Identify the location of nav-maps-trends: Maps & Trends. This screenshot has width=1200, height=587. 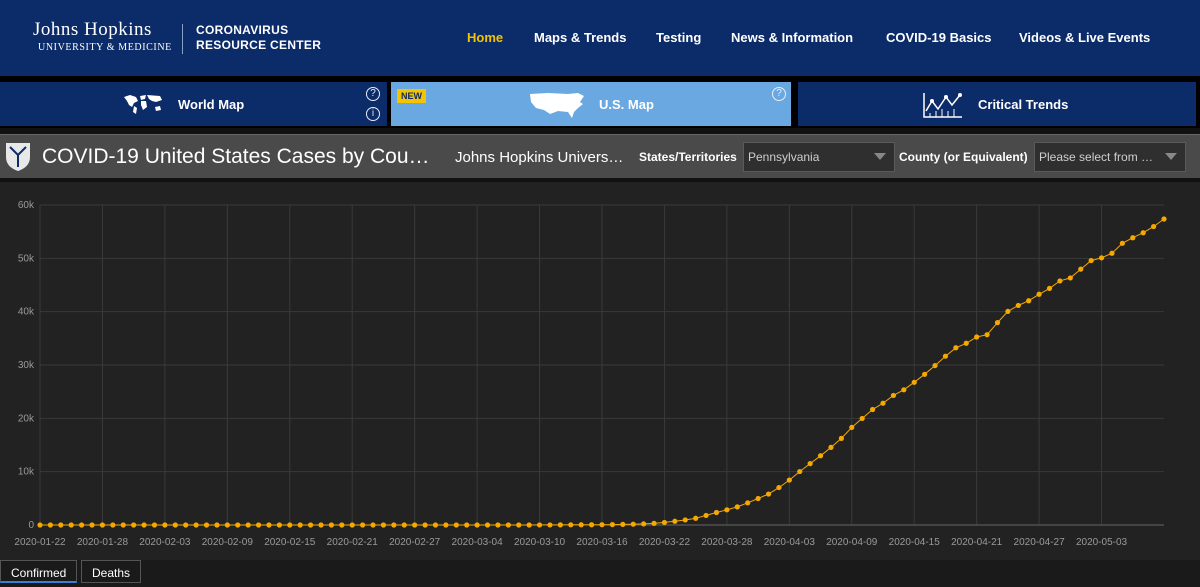
(580, 37).